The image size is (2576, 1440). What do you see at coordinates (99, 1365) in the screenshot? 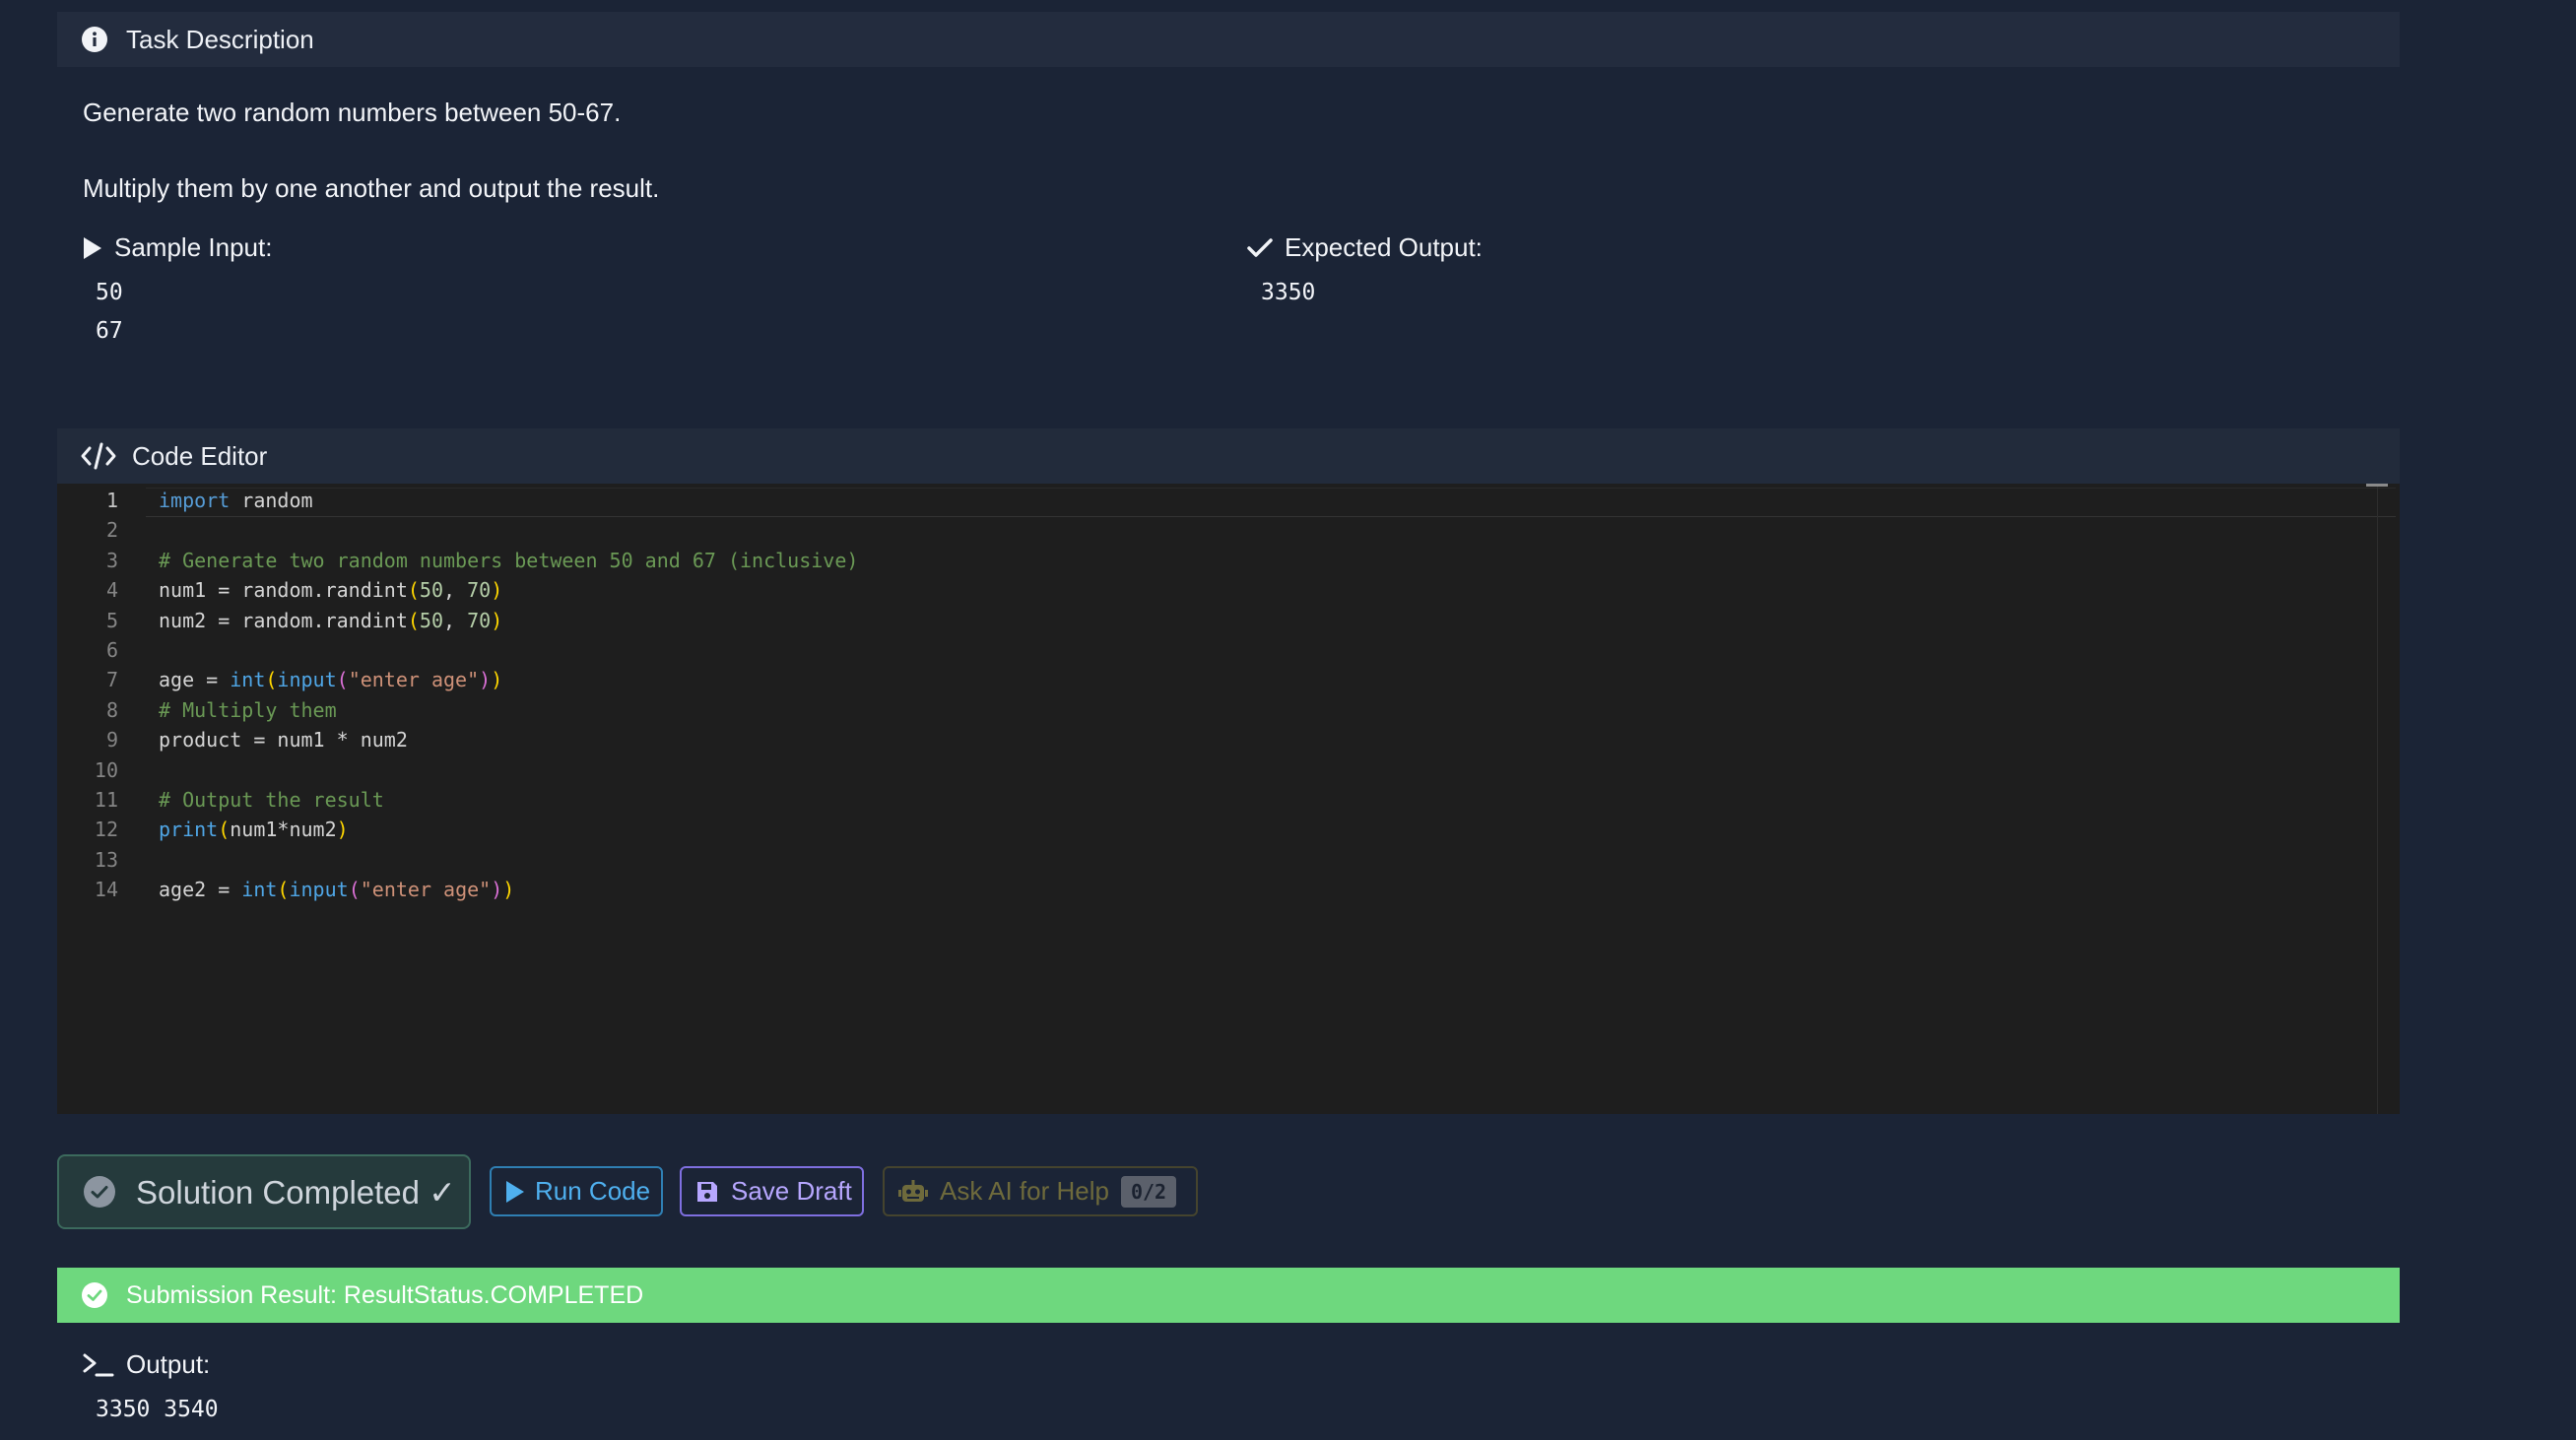
I see `terminal-prompt-icon` at bounding box center [99, 1365].